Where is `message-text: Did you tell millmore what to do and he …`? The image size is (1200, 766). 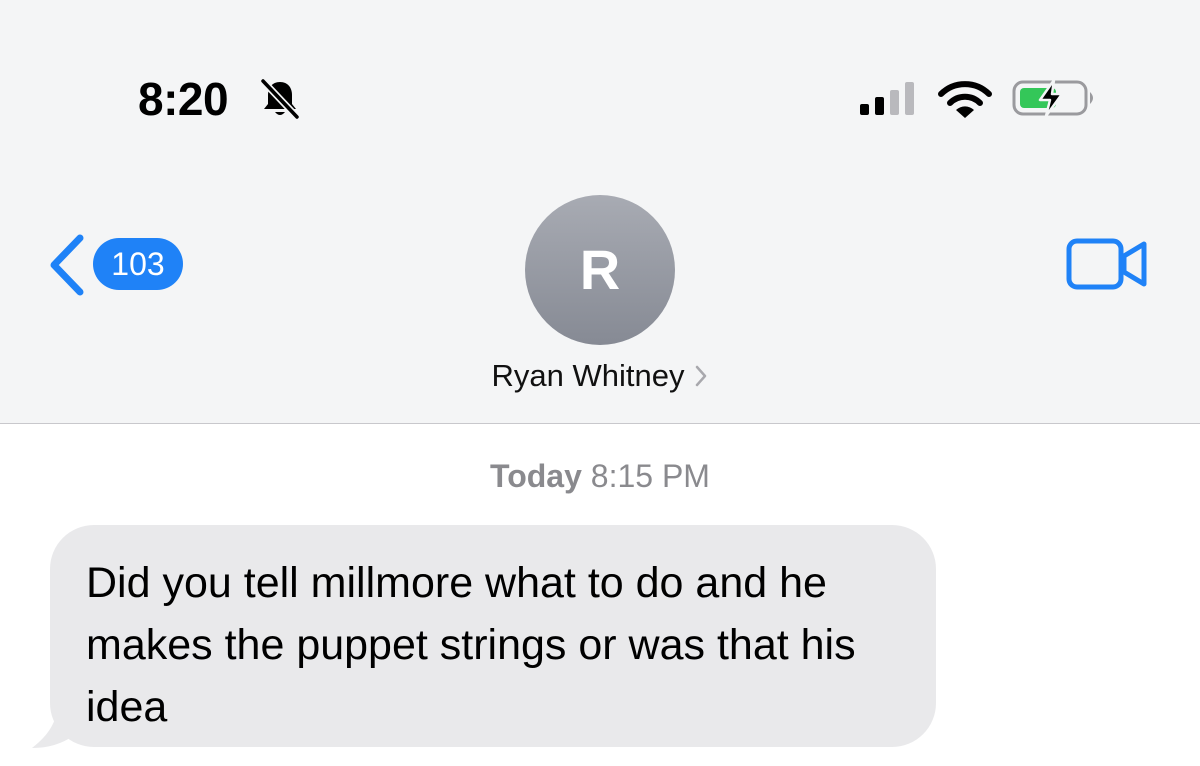 message-text: Did you tell millmore what to do and he … is located at coordinates (471, 645).